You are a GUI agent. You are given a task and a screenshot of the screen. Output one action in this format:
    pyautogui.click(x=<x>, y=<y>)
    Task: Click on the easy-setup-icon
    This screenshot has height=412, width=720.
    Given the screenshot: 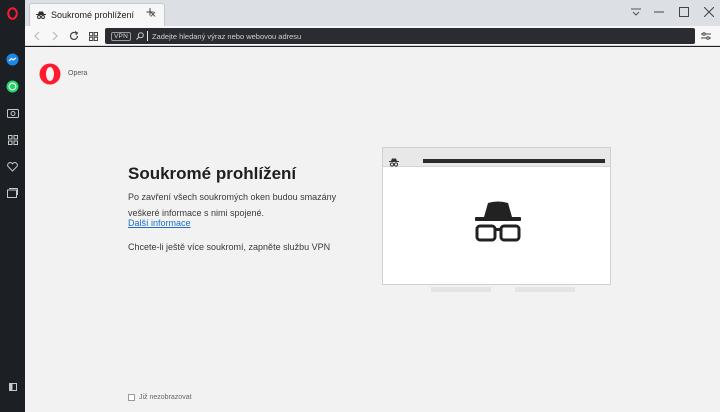 What is the action you would take?
    pyautogui.click(x=706, y=36)
    